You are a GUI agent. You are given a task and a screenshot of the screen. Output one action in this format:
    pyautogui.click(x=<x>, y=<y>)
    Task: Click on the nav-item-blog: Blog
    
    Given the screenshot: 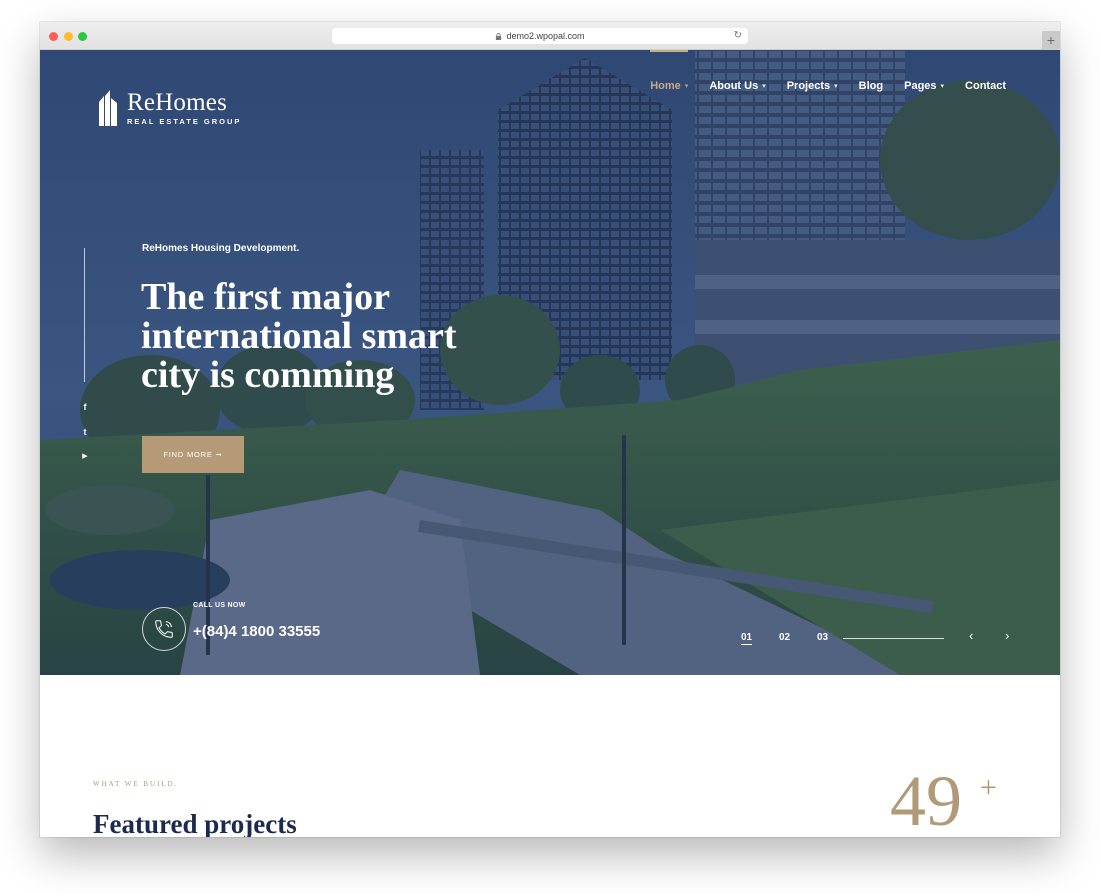 What is the action you would take?
    pyautogui.click(x=871, y=86)
    